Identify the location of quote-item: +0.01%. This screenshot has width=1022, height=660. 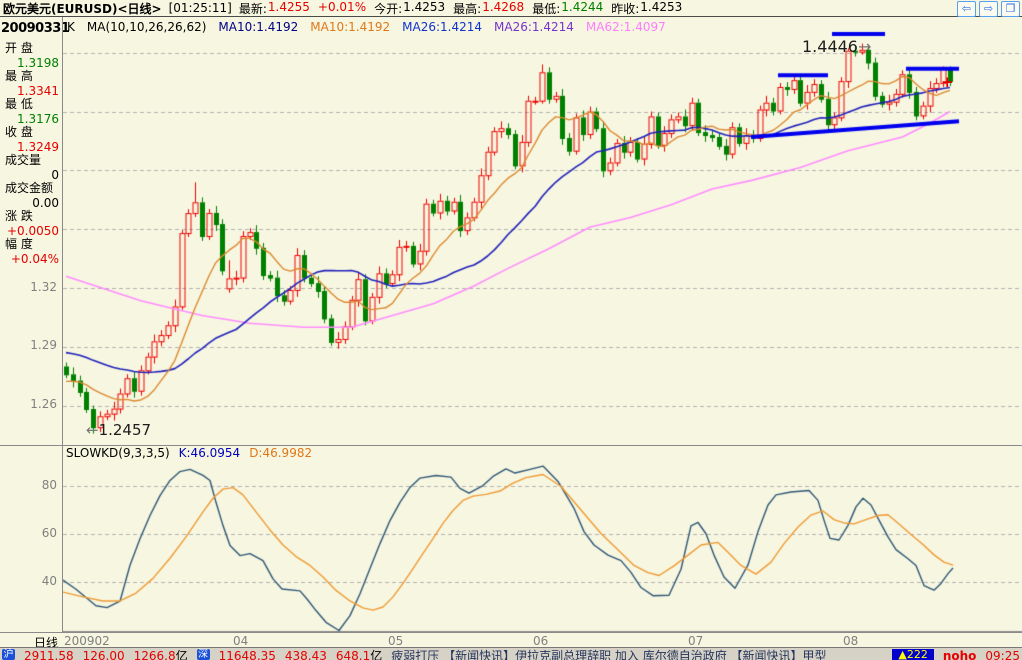
(342, 8).